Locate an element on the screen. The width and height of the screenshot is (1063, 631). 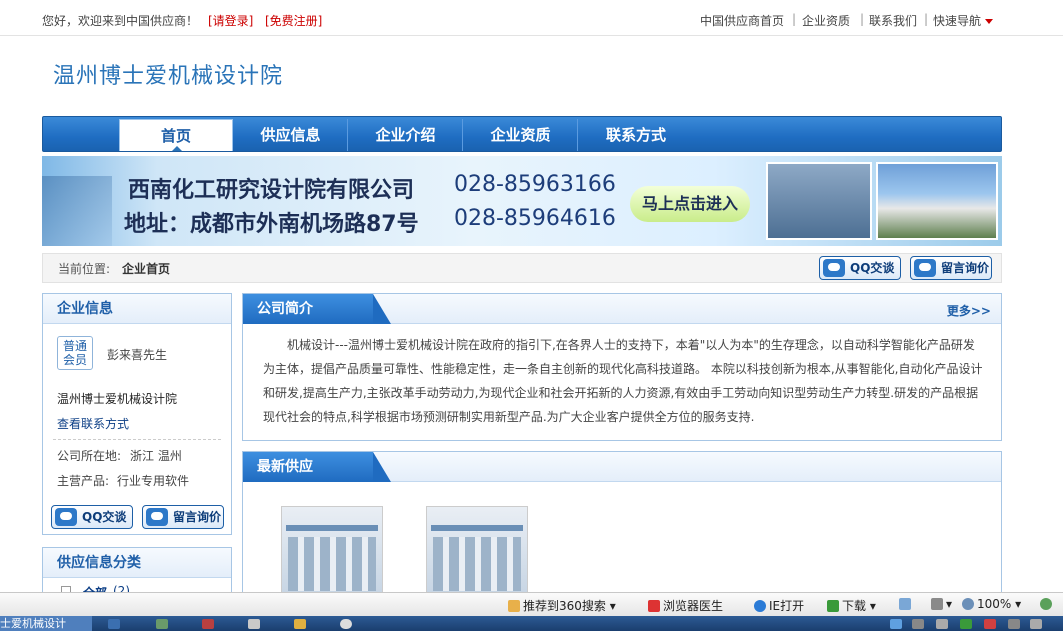
building-graphic is located at coordinates (77, 211).